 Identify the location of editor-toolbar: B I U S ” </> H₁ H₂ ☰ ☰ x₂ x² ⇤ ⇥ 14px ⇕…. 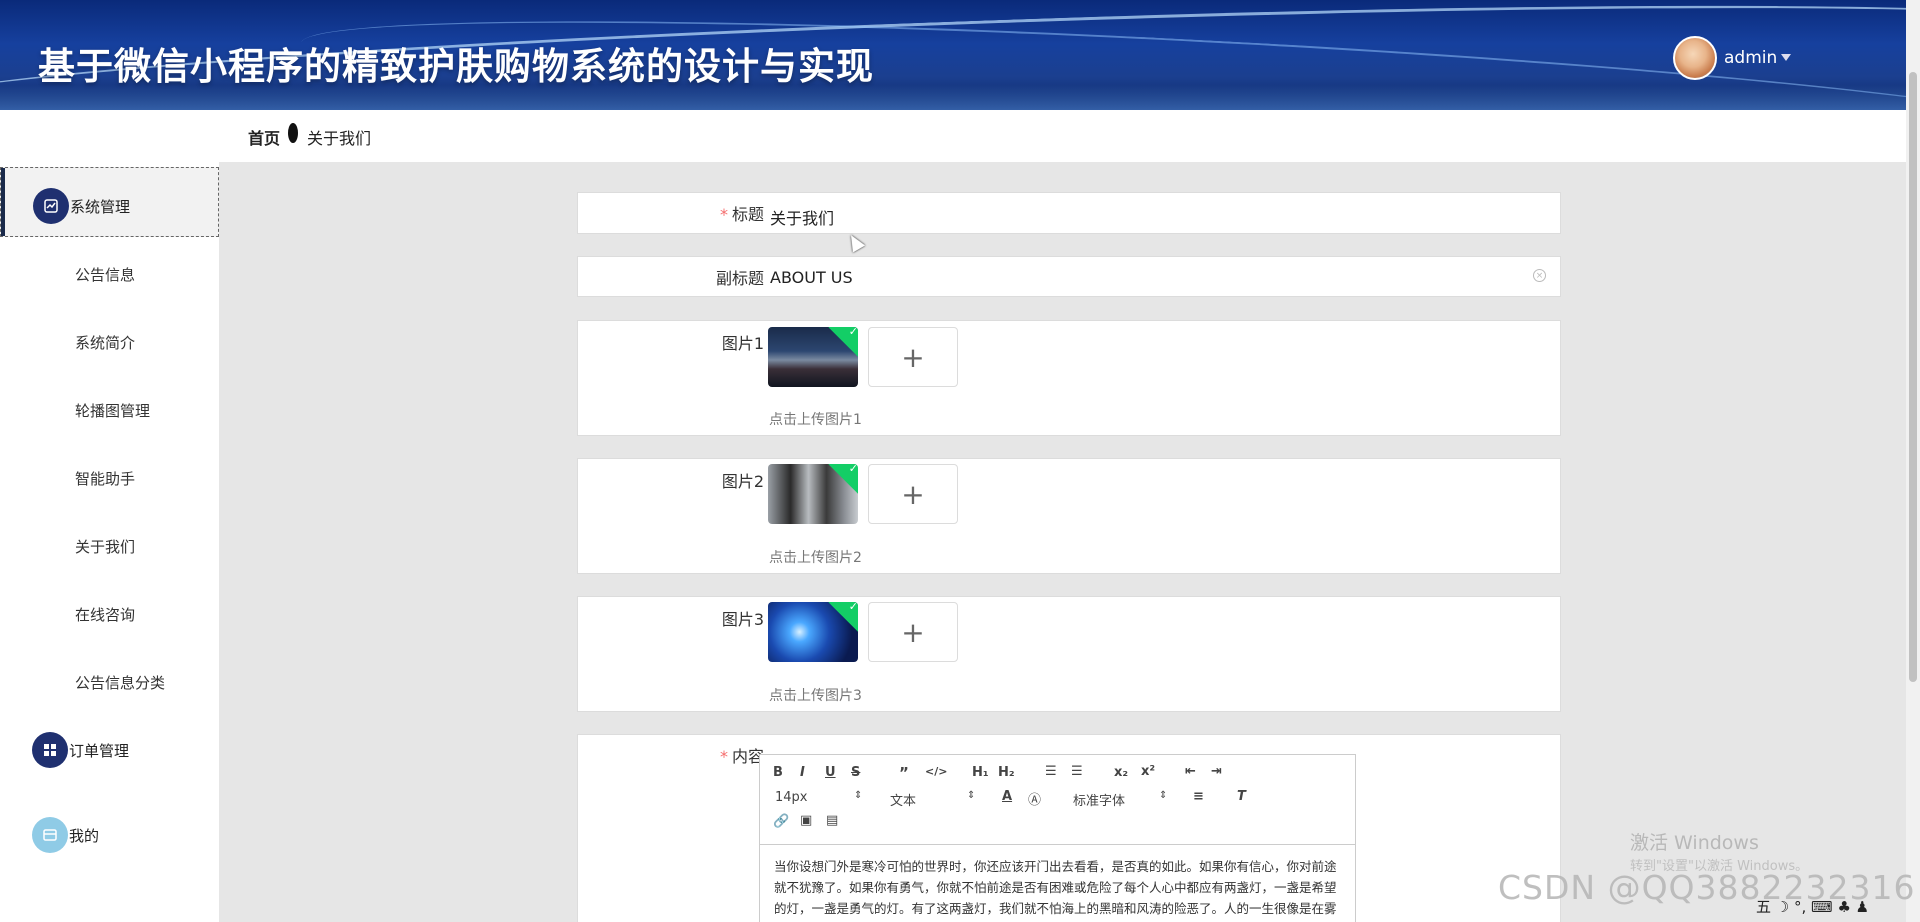
(1057, 800).